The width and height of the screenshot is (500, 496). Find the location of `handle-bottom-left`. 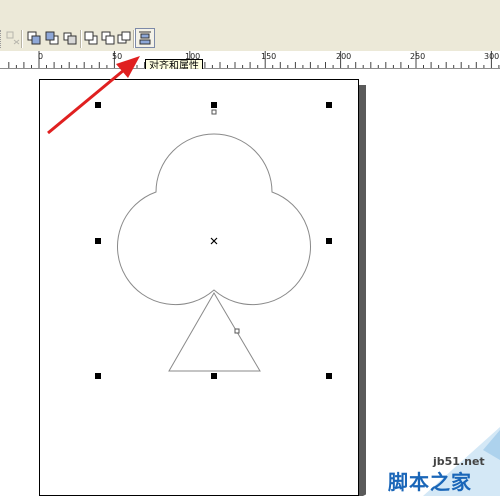

handle-bottom-left is located at coordinates (98, 376).